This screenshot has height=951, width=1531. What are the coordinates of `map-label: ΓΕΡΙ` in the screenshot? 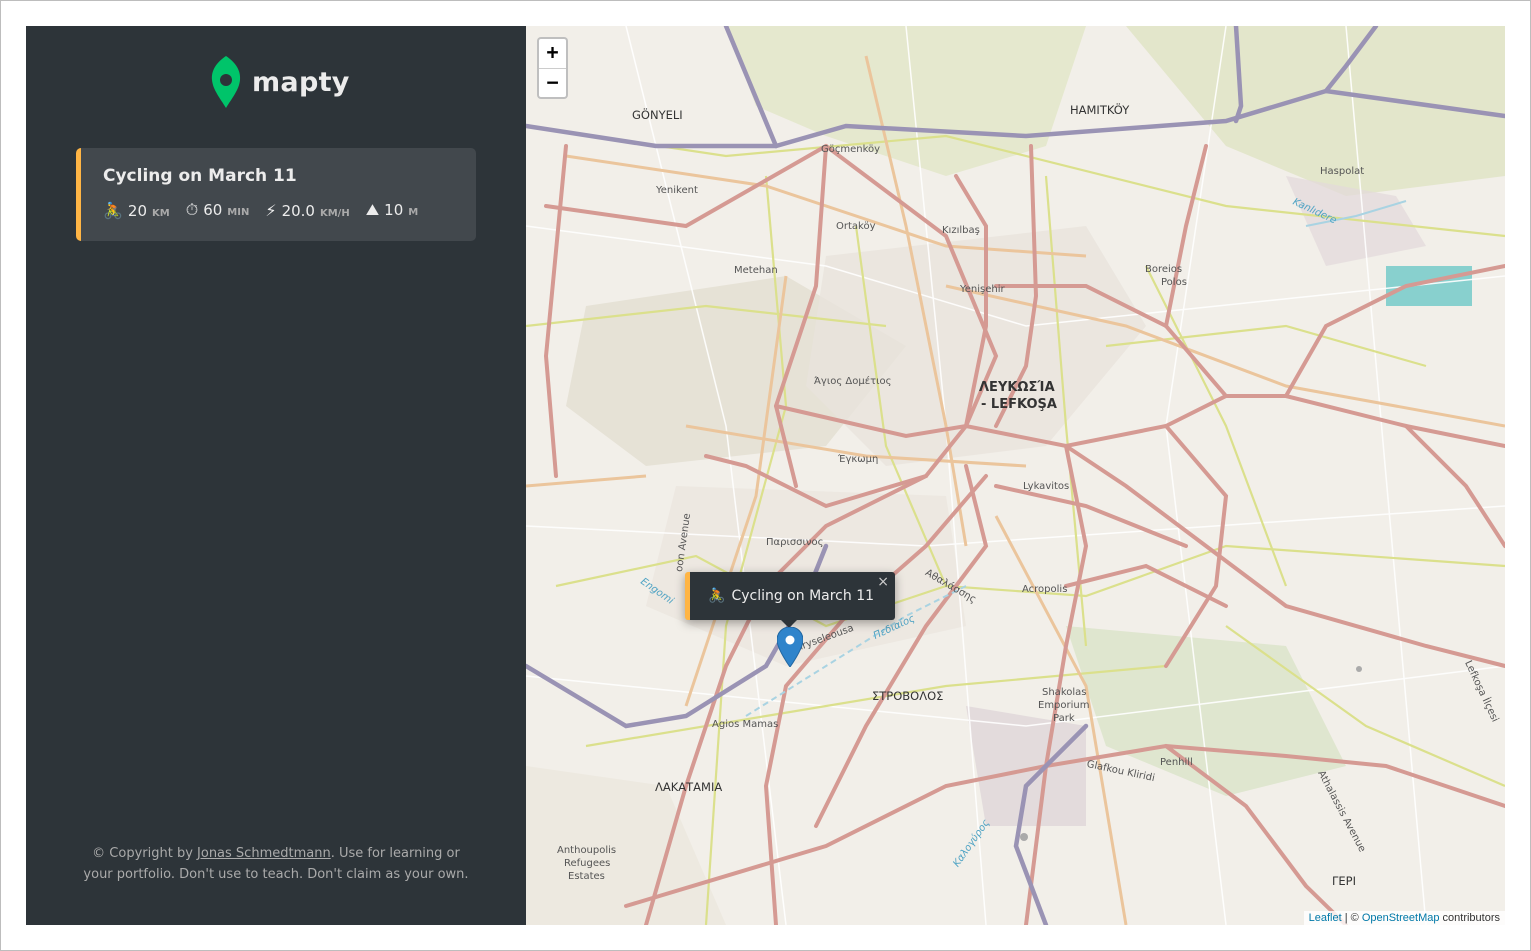 It's located at (1344, 881).